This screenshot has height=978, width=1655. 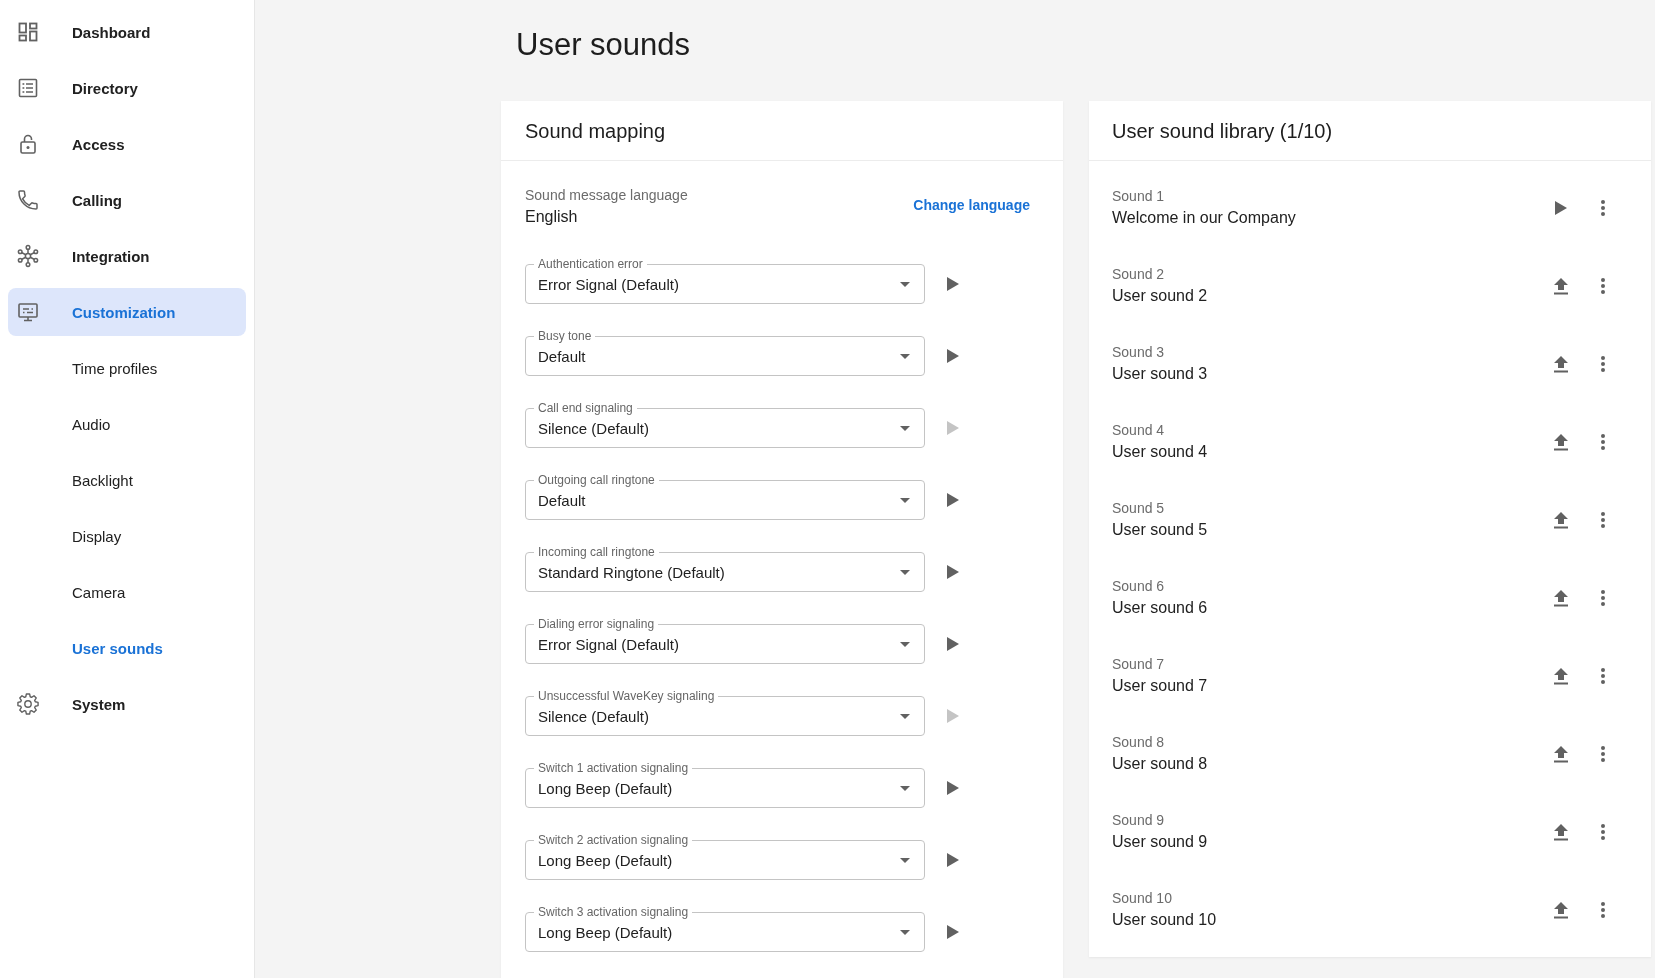 What do you see at coordinates (1164, 920) in the screenshot?
I see `sound-name: User sound 10` at bounding box center [1164, 920].